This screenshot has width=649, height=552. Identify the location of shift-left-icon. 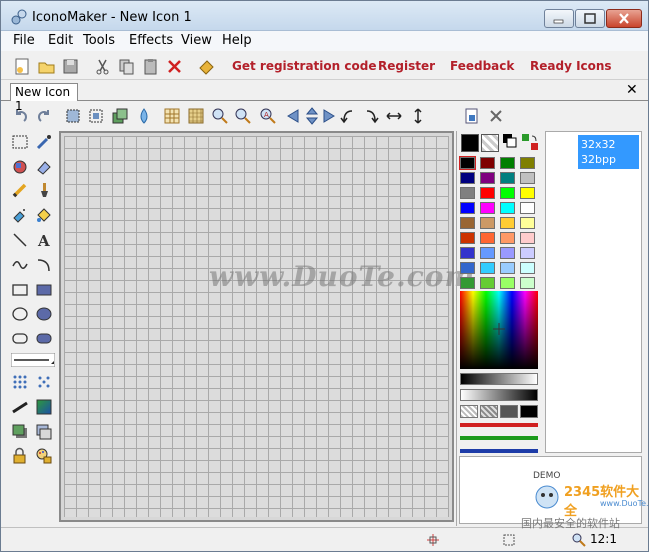
(294, 116).